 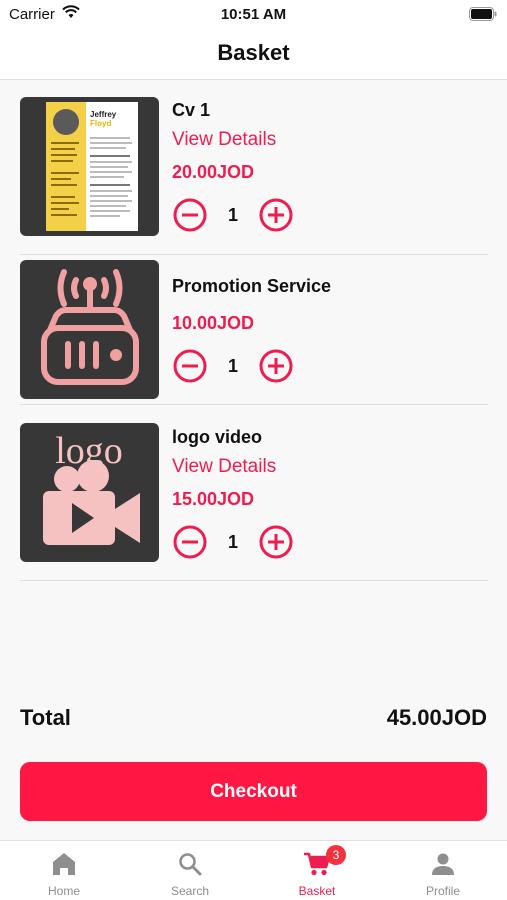 I want to click on person-icon, so click(x=443, y=866).